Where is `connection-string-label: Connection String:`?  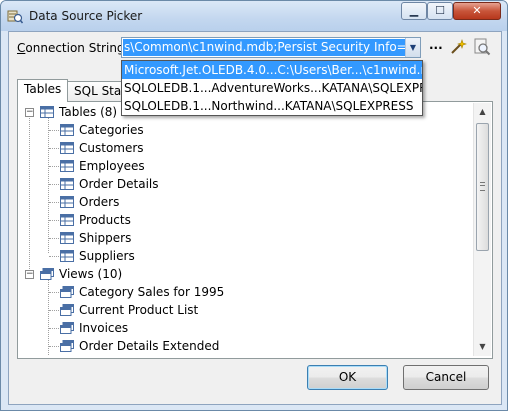 connection-string-label: Connection String: is located at coordinates (73, 48).